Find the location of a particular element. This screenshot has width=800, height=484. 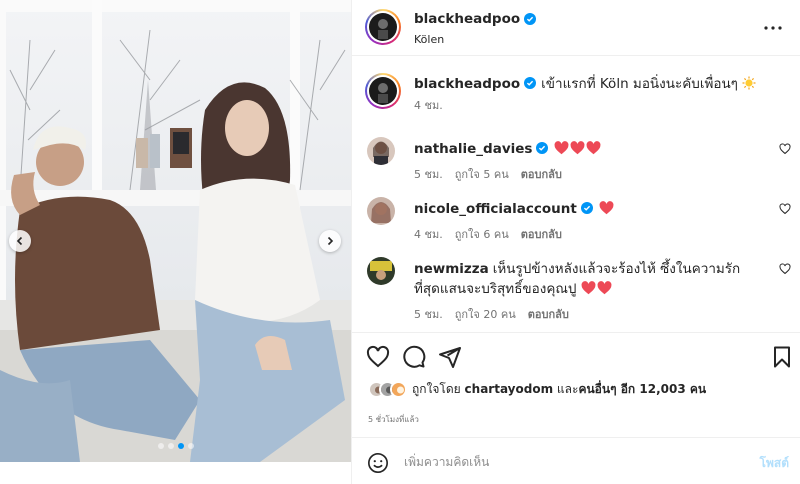

chevron-left-icon is located at coordinates (19, 241).